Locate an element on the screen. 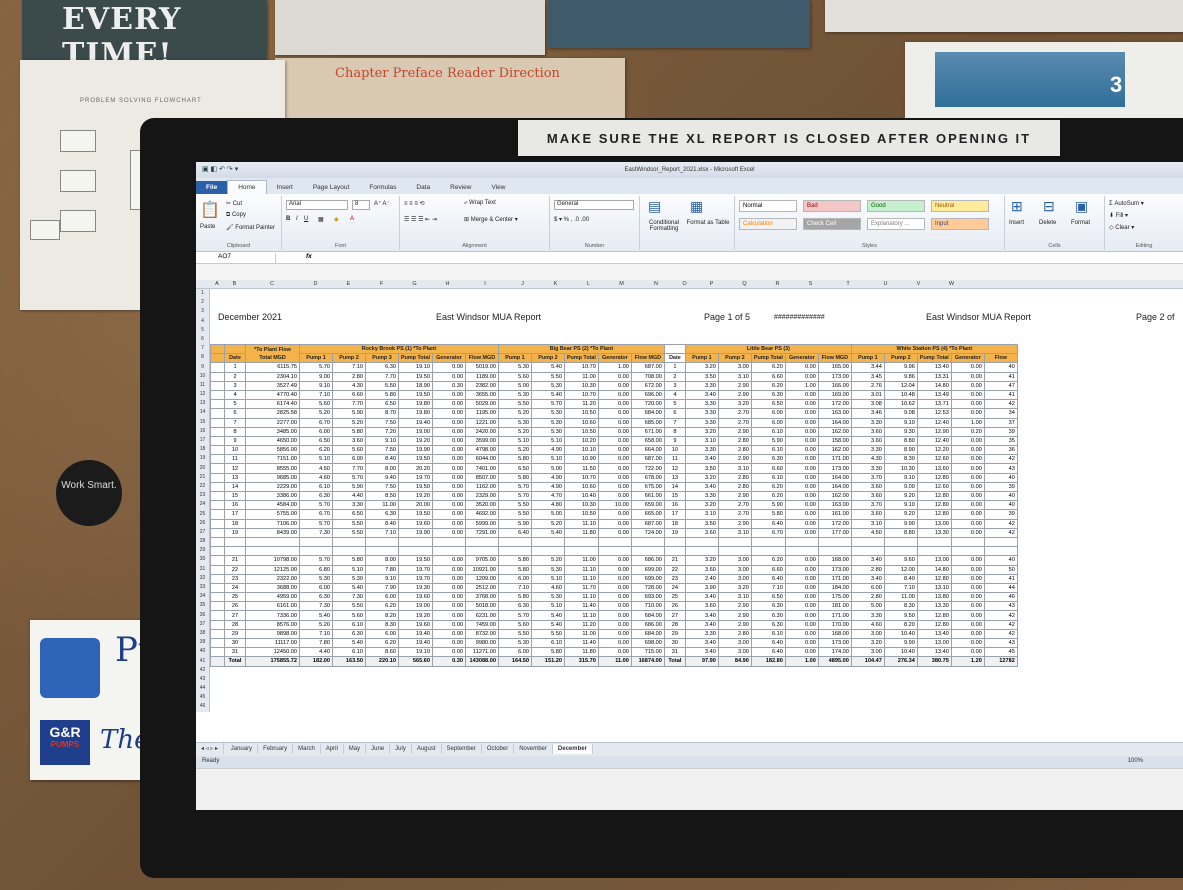 The width and height of the screenshot is (1183, 890). cell: 6.10 is located at coordinates (349, 652).